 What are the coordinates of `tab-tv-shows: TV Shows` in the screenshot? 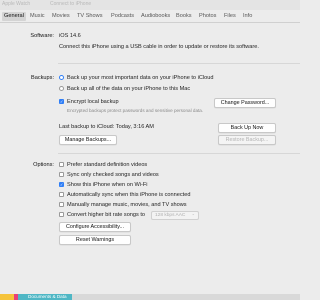 It's located at (90, 16).